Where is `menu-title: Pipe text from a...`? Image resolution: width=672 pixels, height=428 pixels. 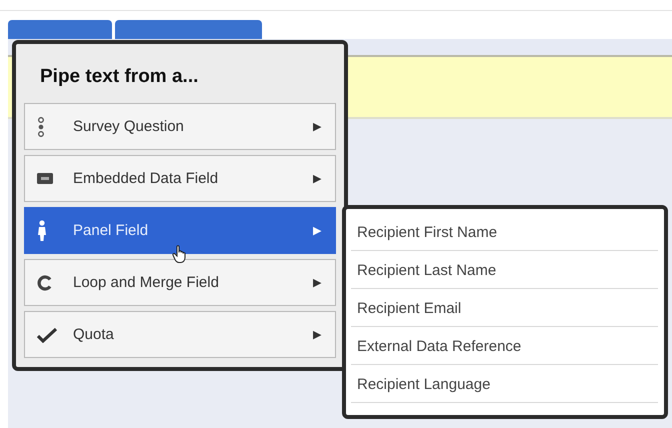 menu-title: Pipe text from a... is located at coordinates (119, 74).